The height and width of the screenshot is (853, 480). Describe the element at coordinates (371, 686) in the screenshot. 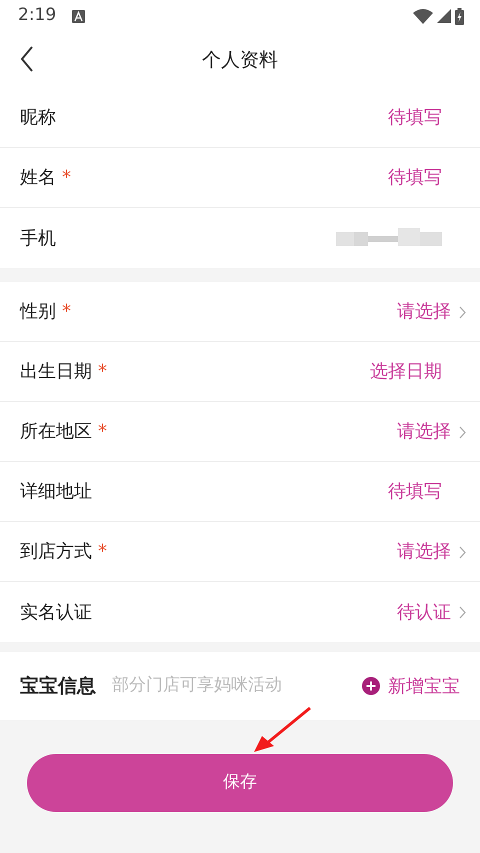

I see `add-icon` at that location.